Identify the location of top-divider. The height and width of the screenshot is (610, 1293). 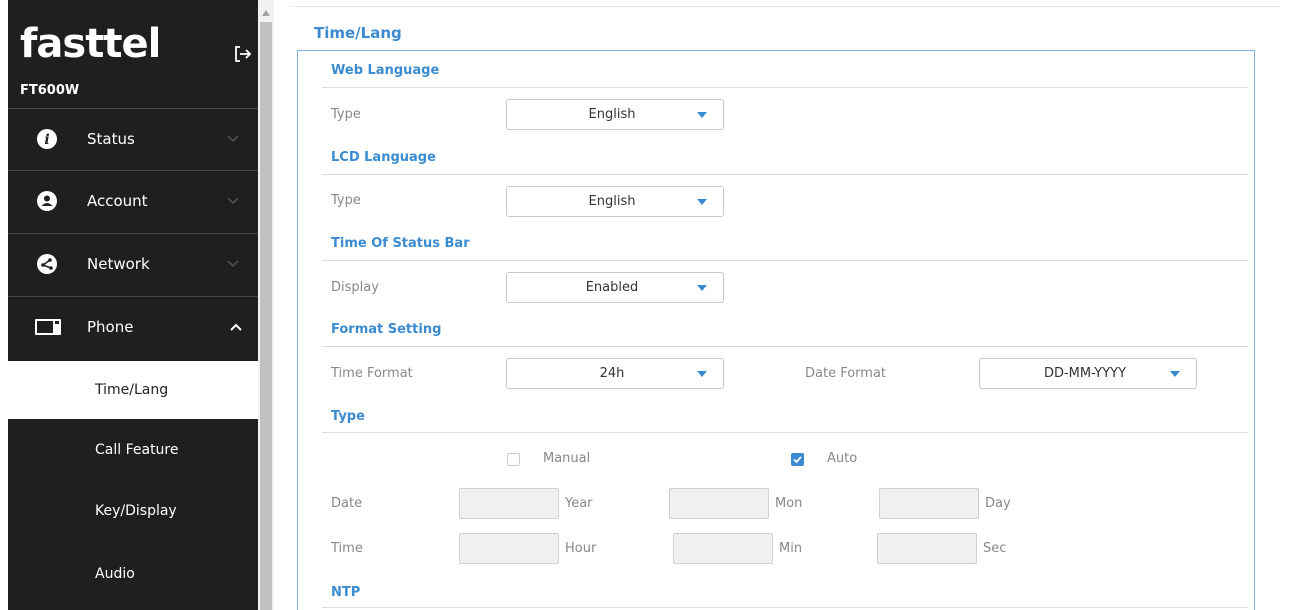
(785, 6).